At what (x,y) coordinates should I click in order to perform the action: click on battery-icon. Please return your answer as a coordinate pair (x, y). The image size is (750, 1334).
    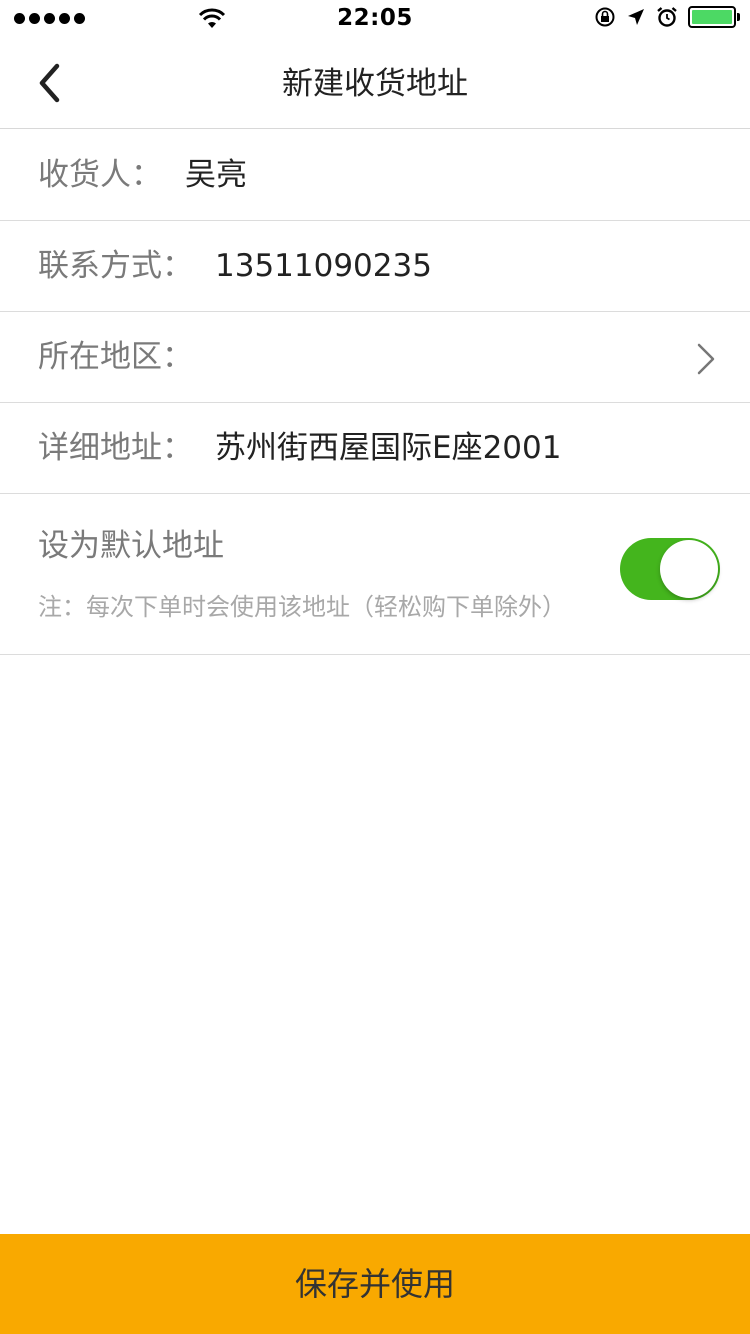
    Looking at the image, I should click on (714, 17).